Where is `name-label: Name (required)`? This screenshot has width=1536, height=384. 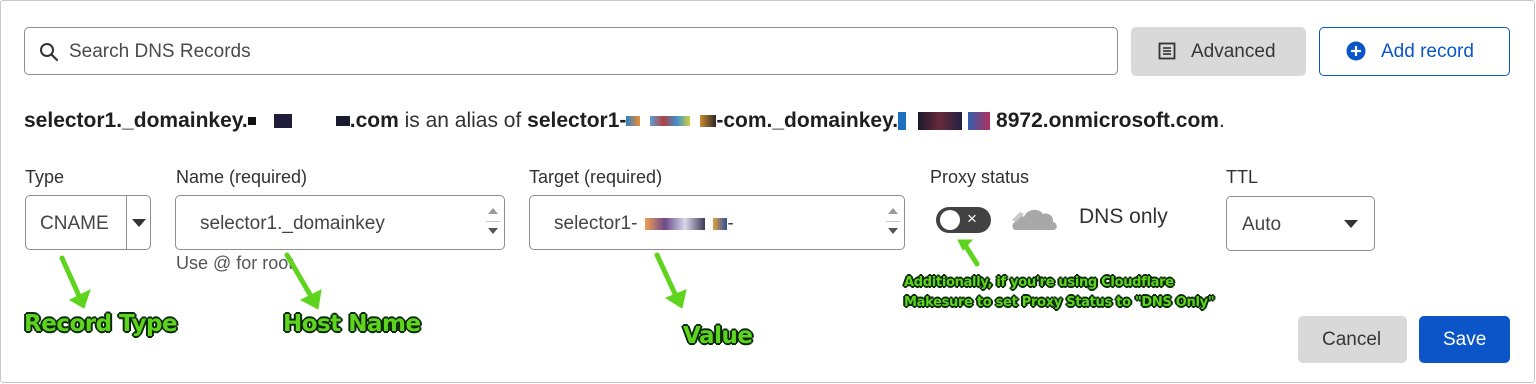 name-label: Name (required) is located at coordinates (242, 177).